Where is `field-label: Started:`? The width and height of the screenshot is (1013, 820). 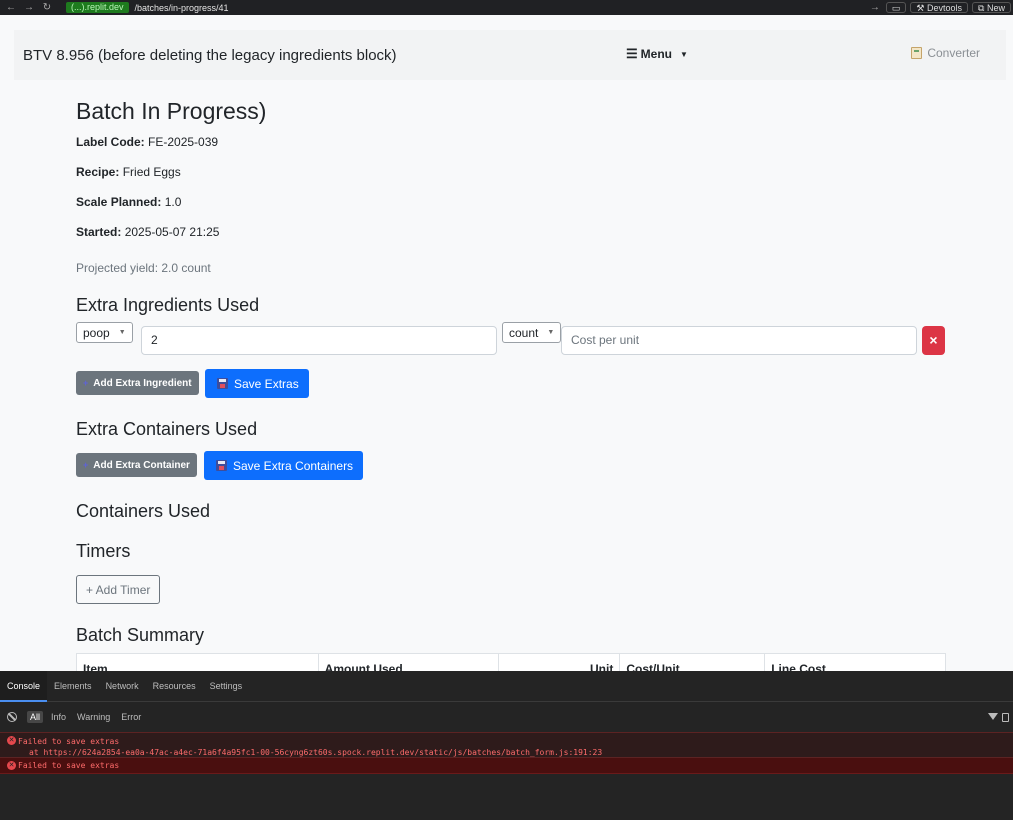 field-label: Started: is located at coordinates (99, 232).